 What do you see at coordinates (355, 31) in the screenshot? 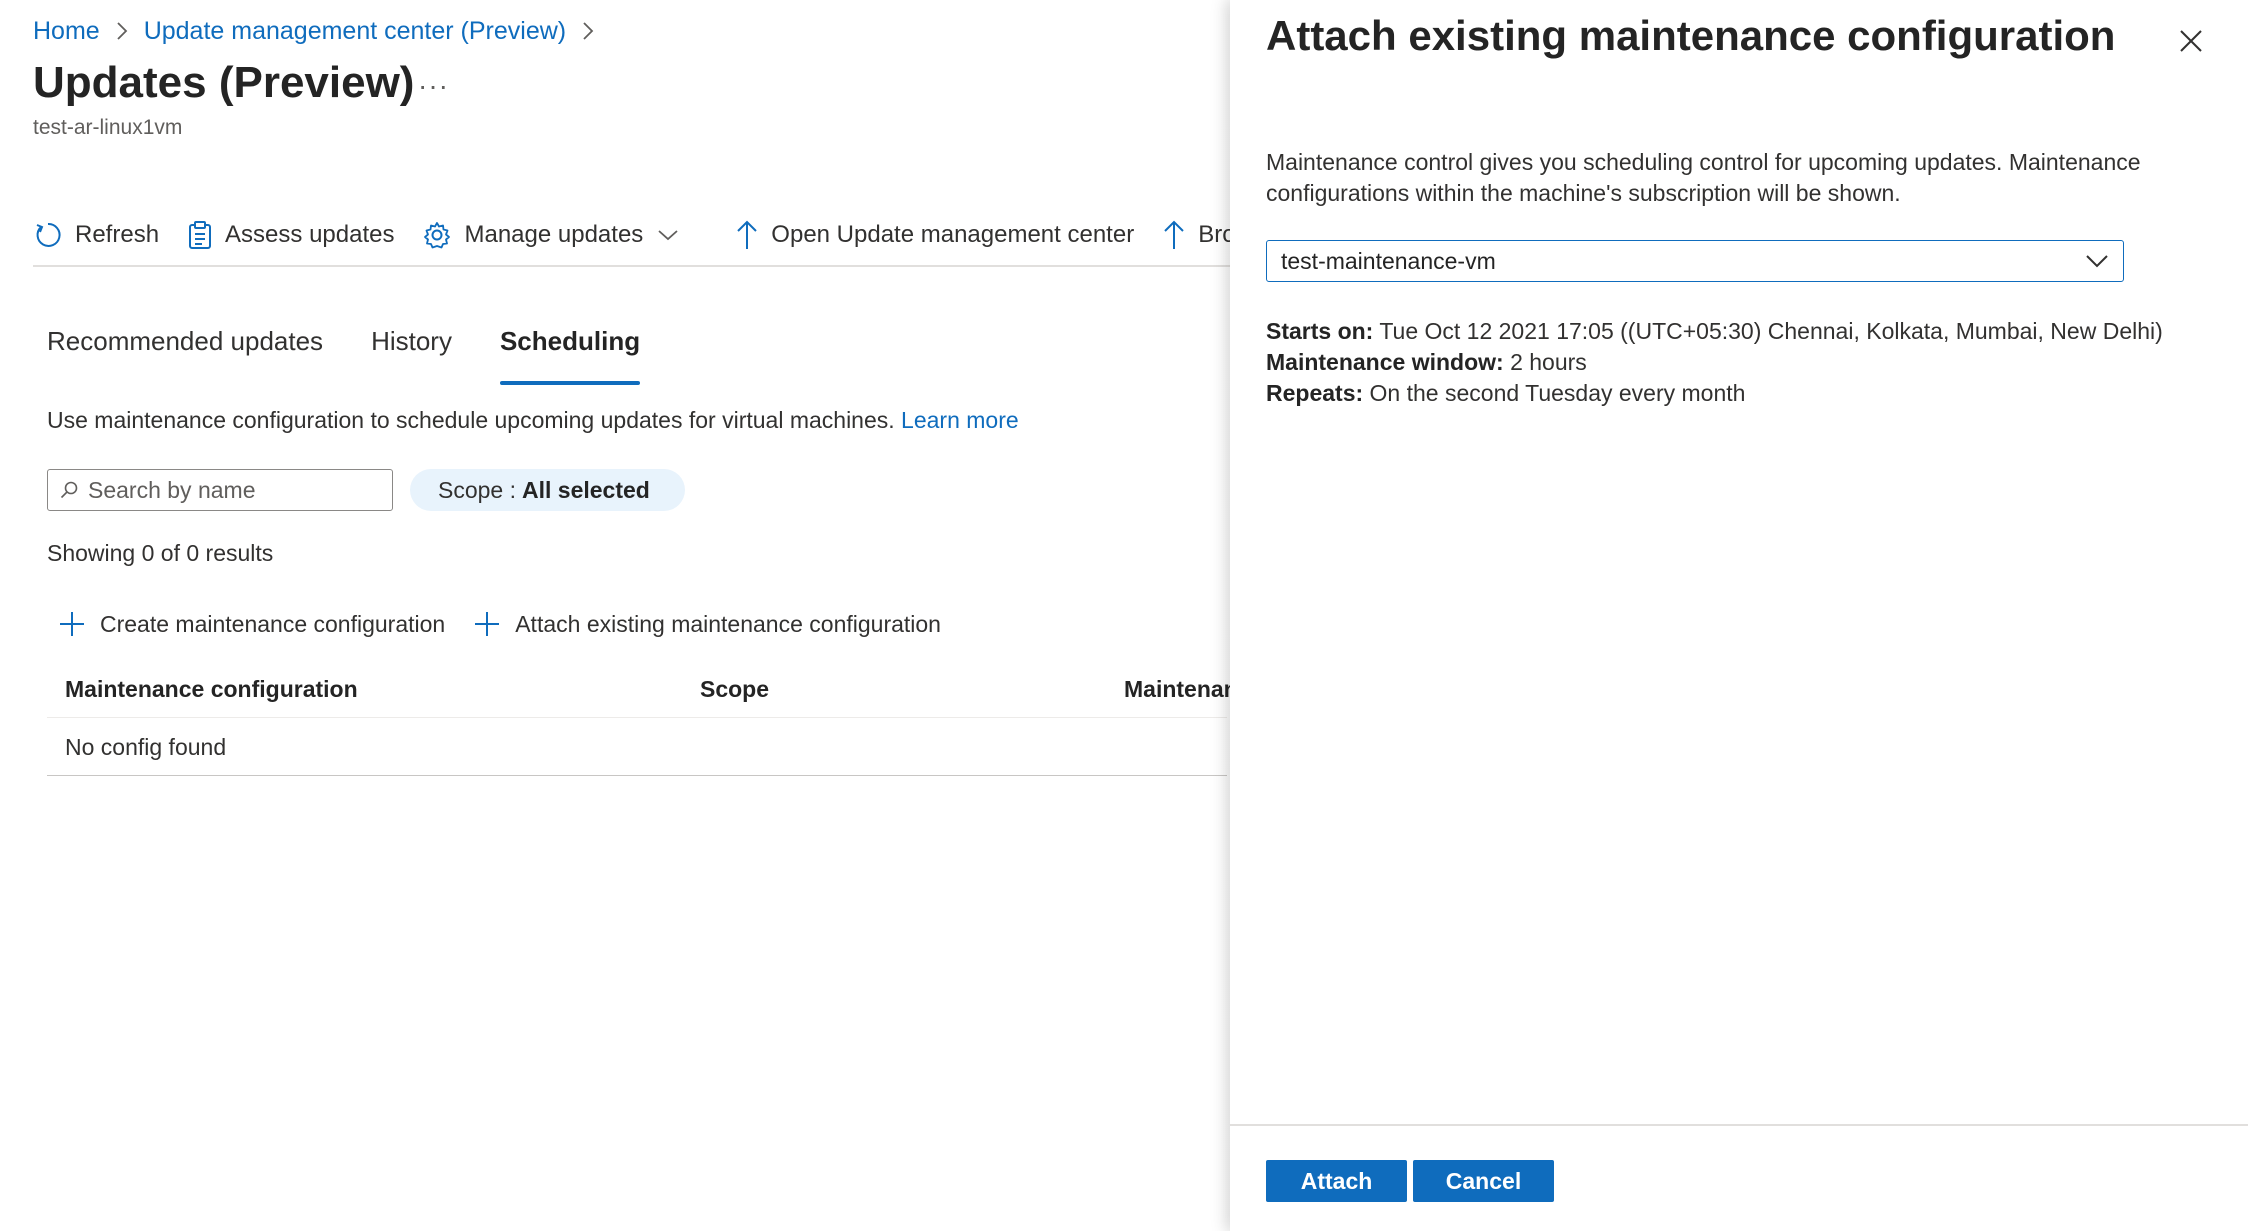
I see `breadcrumb-update-center-link: Update management center (Preview)` at bounding box center [355, 31].